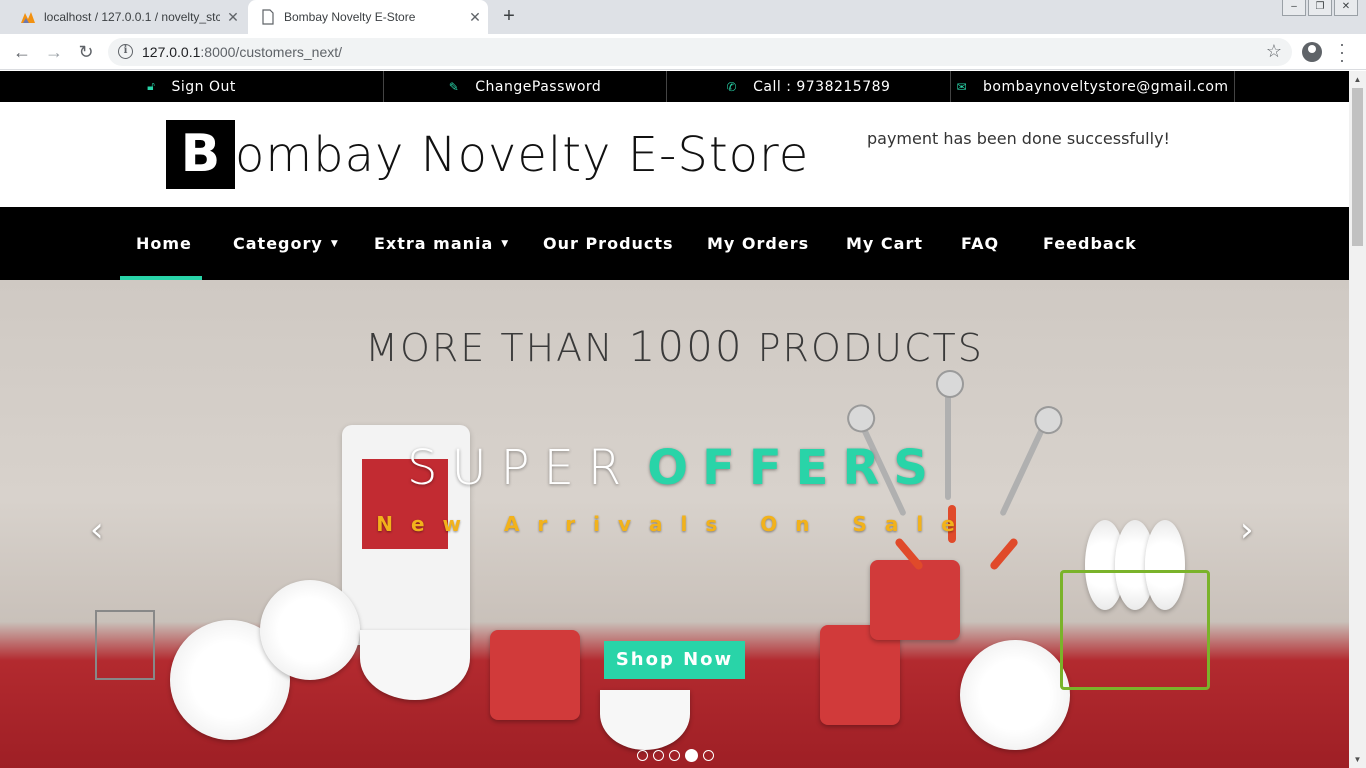 This screenshot has width=1366, height=768. I want to click on scrollbar-thumb, so click(1357, 167).